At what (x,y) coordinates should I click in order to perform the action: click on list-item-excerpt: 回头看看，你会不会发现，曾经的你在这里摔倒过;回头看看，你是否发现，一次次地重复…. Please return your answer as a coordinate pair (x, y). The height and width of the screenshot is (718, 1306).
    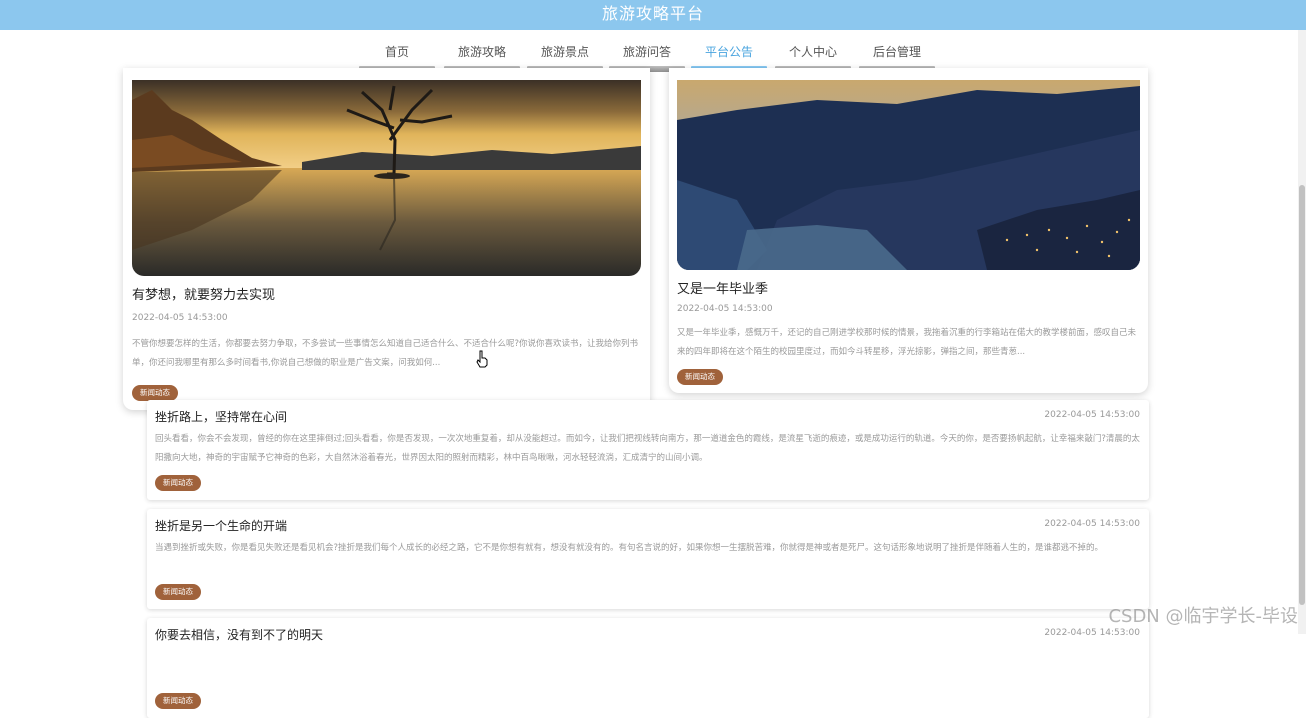
    Looking at the image, I should click on (647, 448).